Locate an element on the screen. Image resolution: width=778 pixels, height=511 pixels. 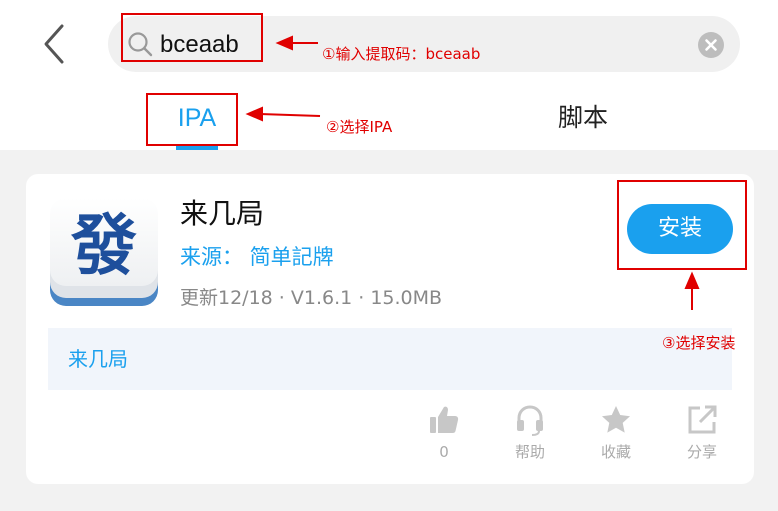
app-icon: 發 is located at coordinates (104, 252).